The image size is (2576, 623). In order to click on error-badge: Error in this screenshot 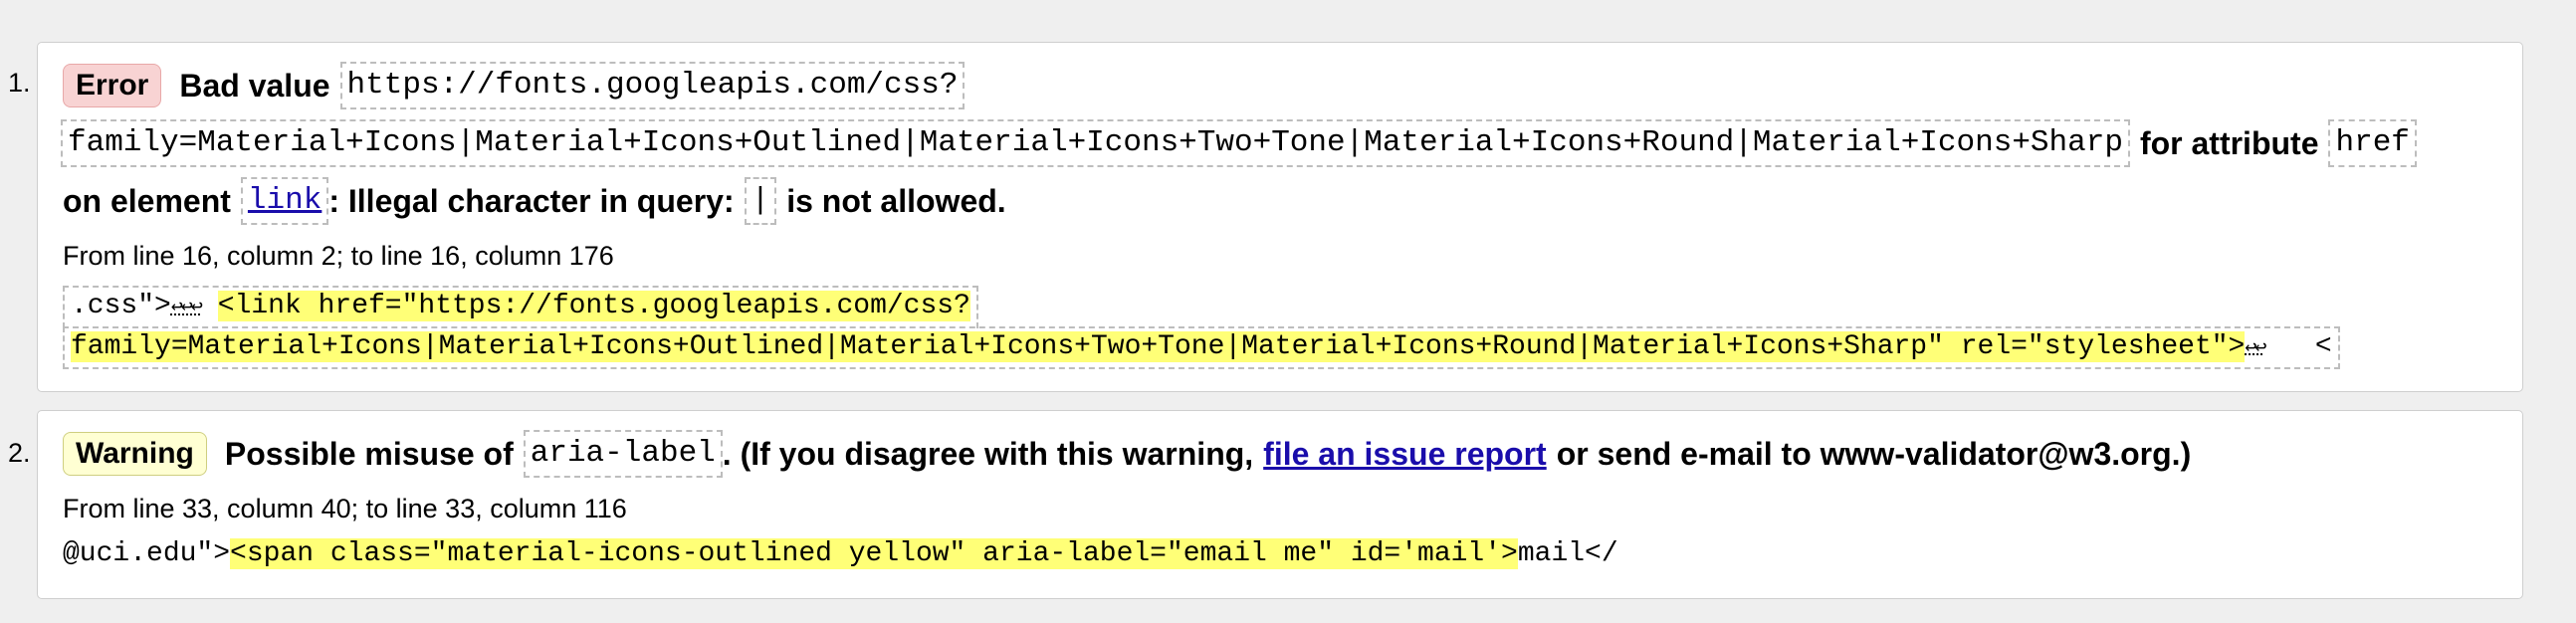, I will do `click(112, 85)`.